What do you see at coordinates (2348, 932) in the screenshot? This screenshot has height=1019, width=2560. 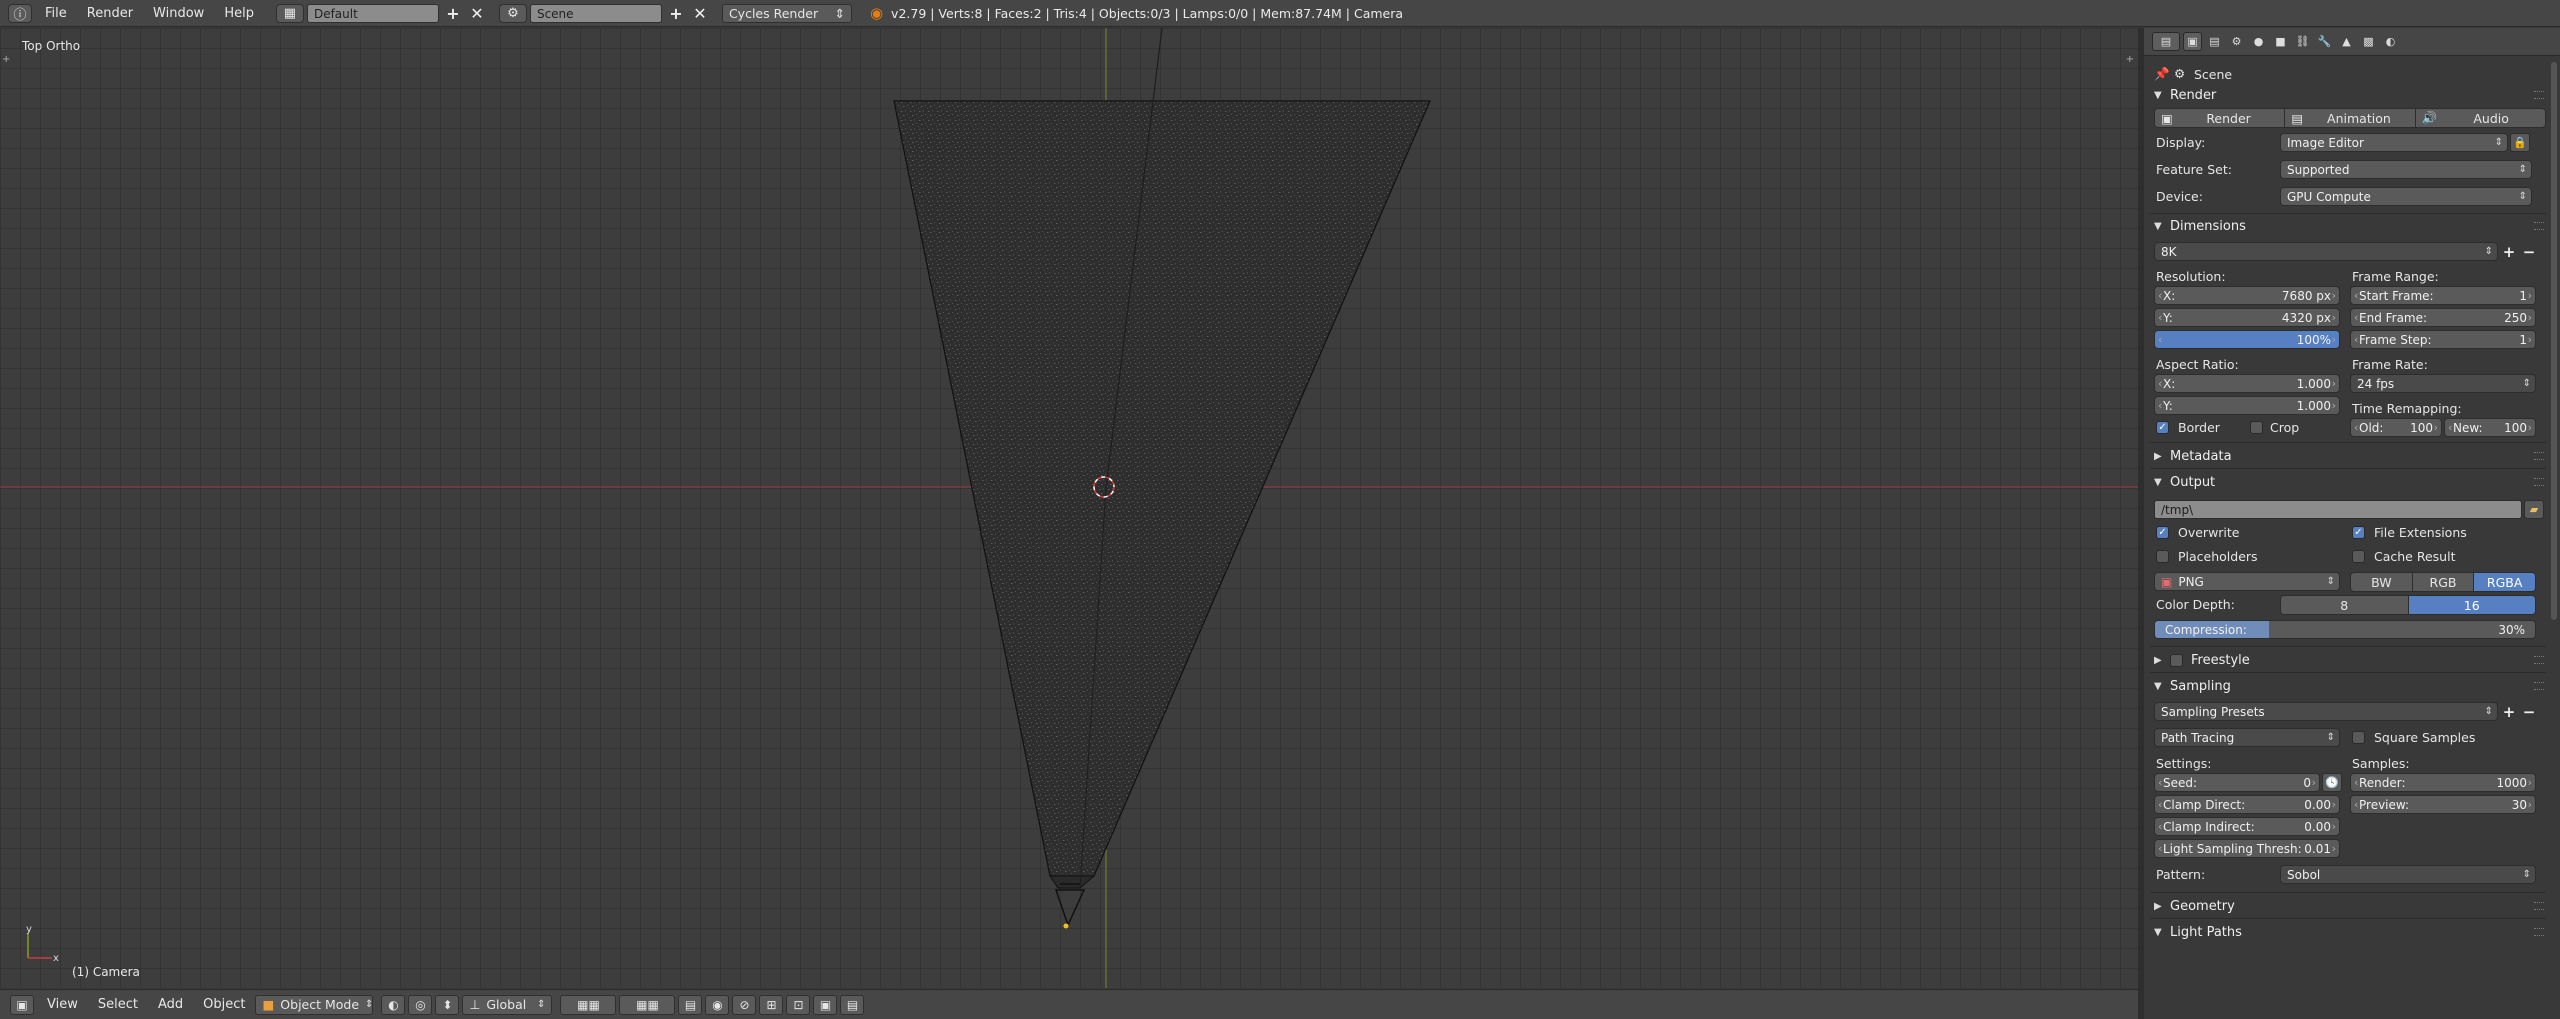 I see `panel-light-paths-header: ▼ Light Paths` at bounding box center [2348, 932].